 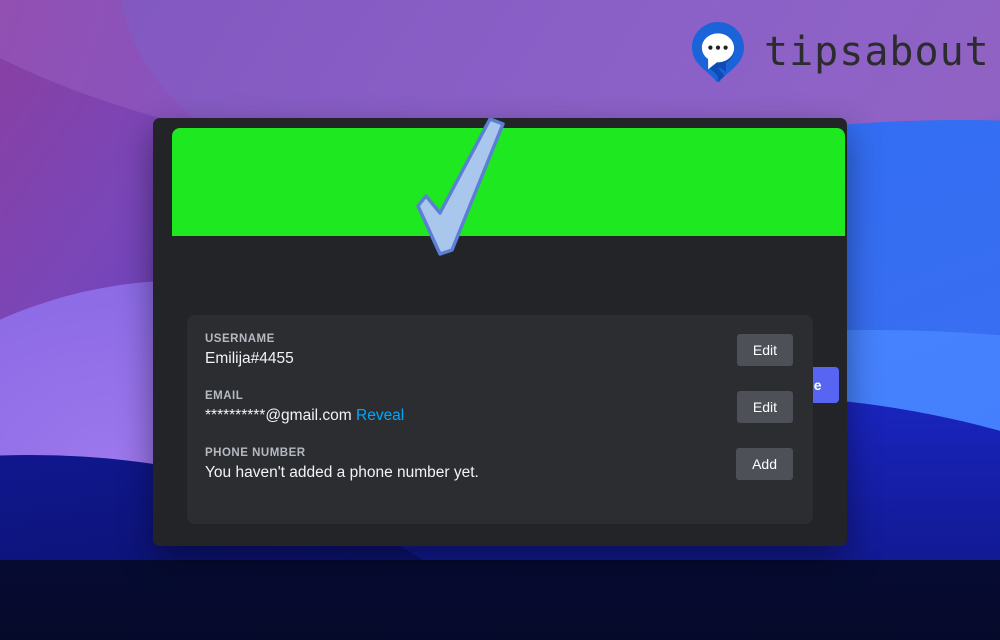 What do you see at coordinates (508, 182) in the screenshot?
I see `profile-banner` at bounding box center [508, 182].